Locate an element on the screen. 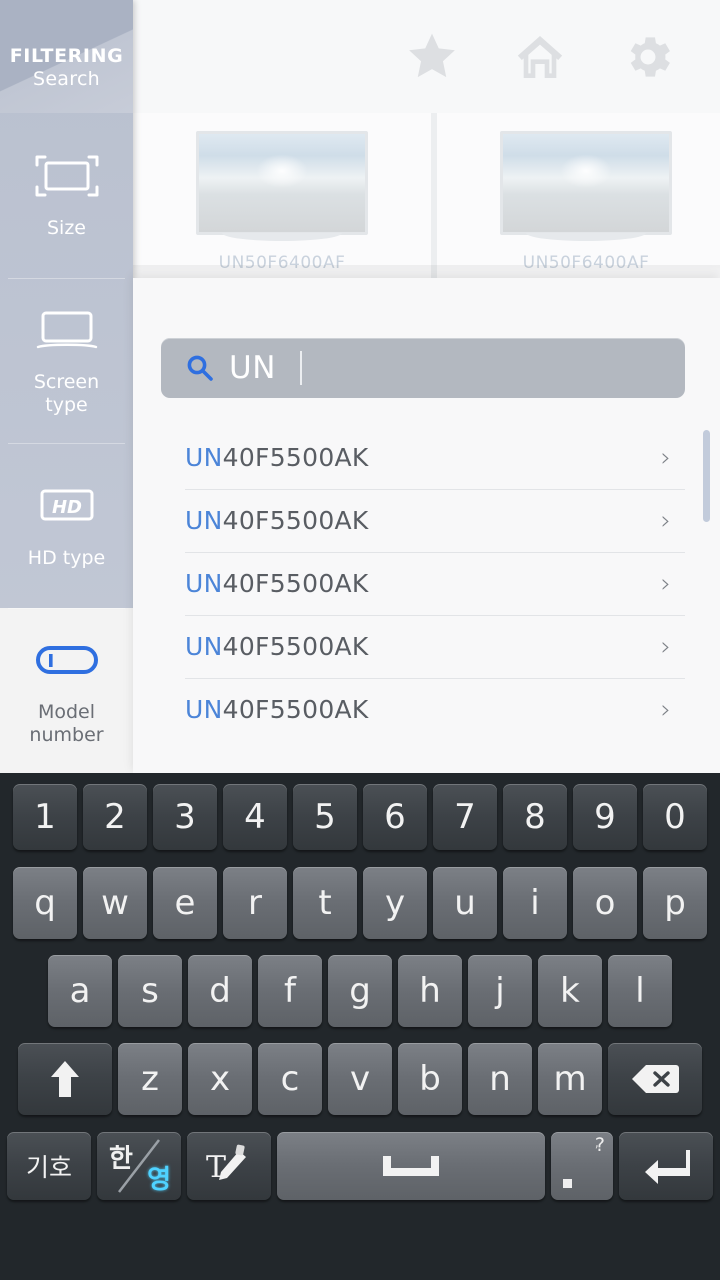  key-u: u is located at coordinates (465, 903).